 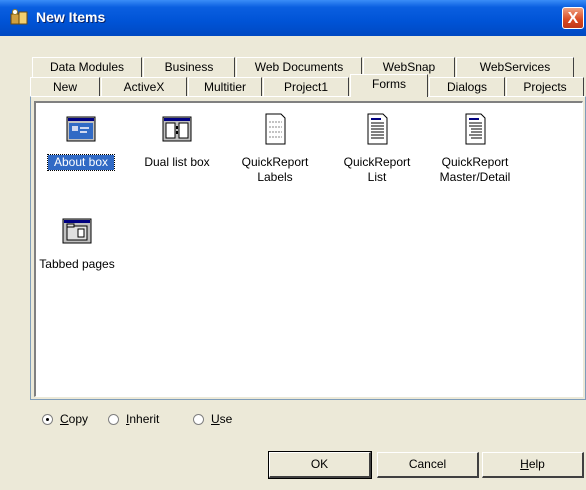 What do you see at coordinates (293, 18) in the screenshot?
I see `title-bar: New Items X` at bounding box center [293, 18].